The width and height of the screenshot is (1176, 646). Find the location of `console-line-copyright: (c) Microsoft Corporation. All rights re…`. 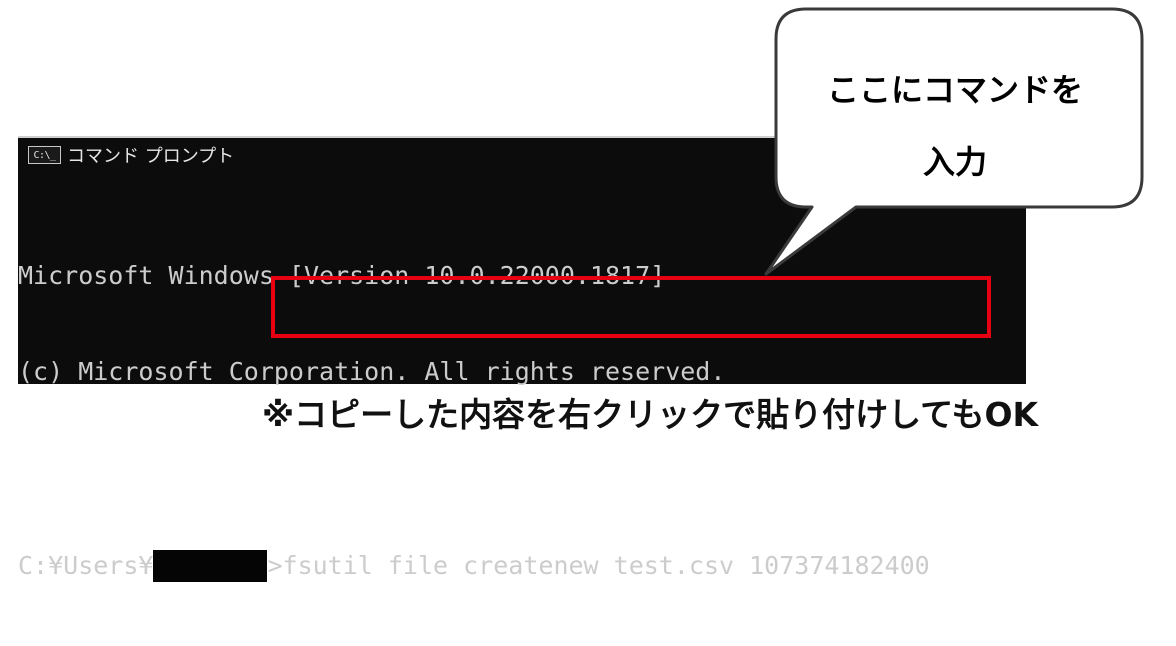

console-line-copyright: (c) Microsoft Corporation. All rights re… is located at coordinates (372, 371).